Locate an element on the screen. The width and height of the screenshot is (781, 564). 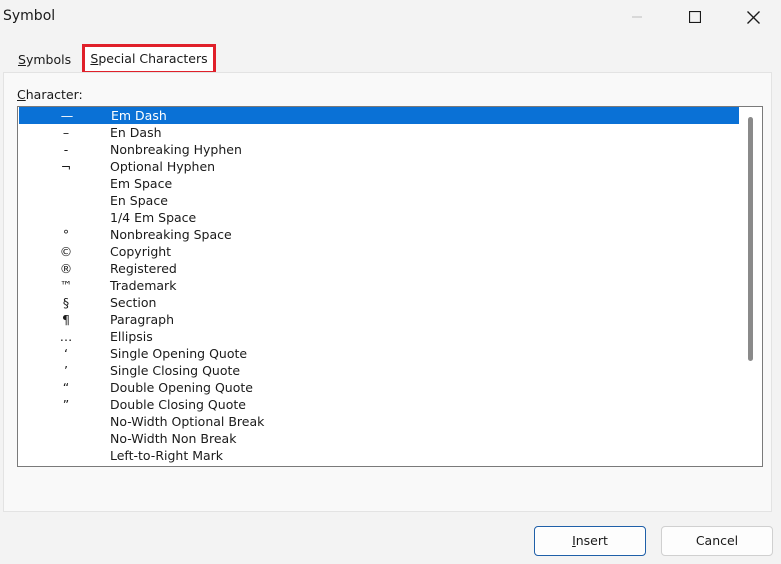
maximize-button is located at coordinates (695, 17).